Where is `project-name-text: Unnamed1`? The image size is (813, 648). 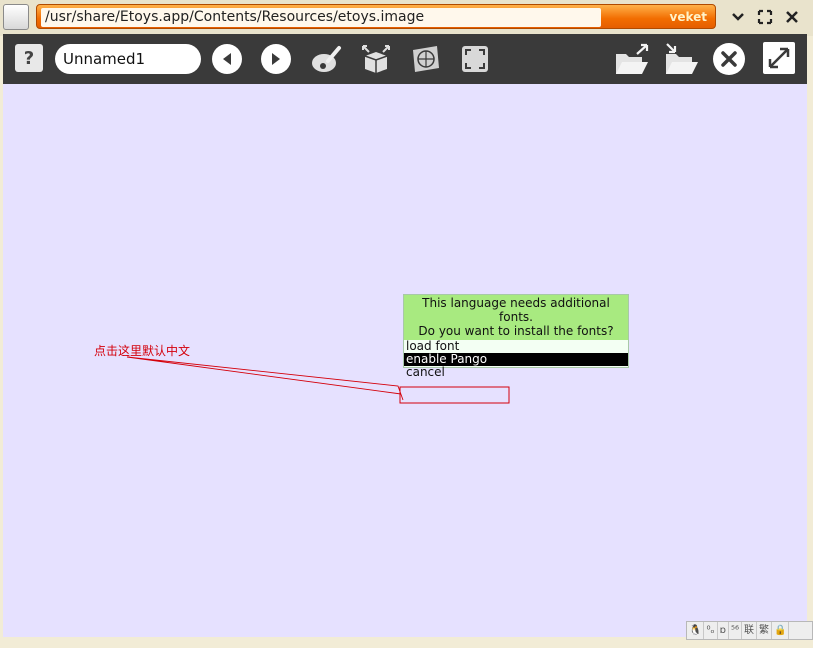 project-name-text: Unnamed1 is located at coordinates (104, 59).